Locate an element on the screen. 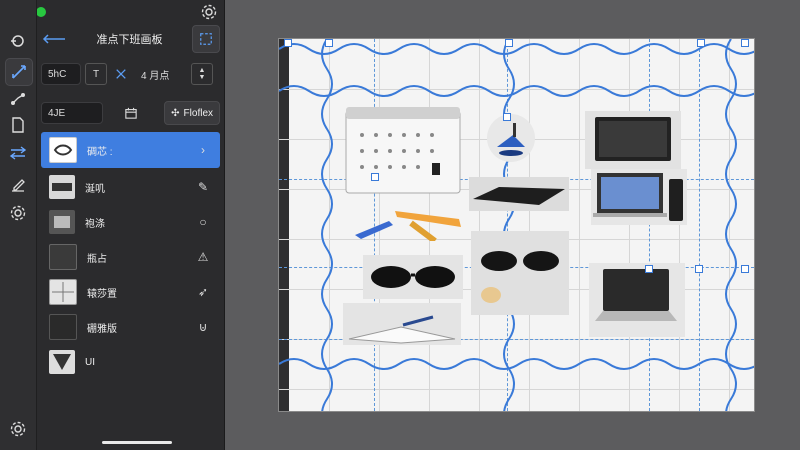 This screenshot has height=450, width=800. node-tool-button is located at coordinates (18, 99).